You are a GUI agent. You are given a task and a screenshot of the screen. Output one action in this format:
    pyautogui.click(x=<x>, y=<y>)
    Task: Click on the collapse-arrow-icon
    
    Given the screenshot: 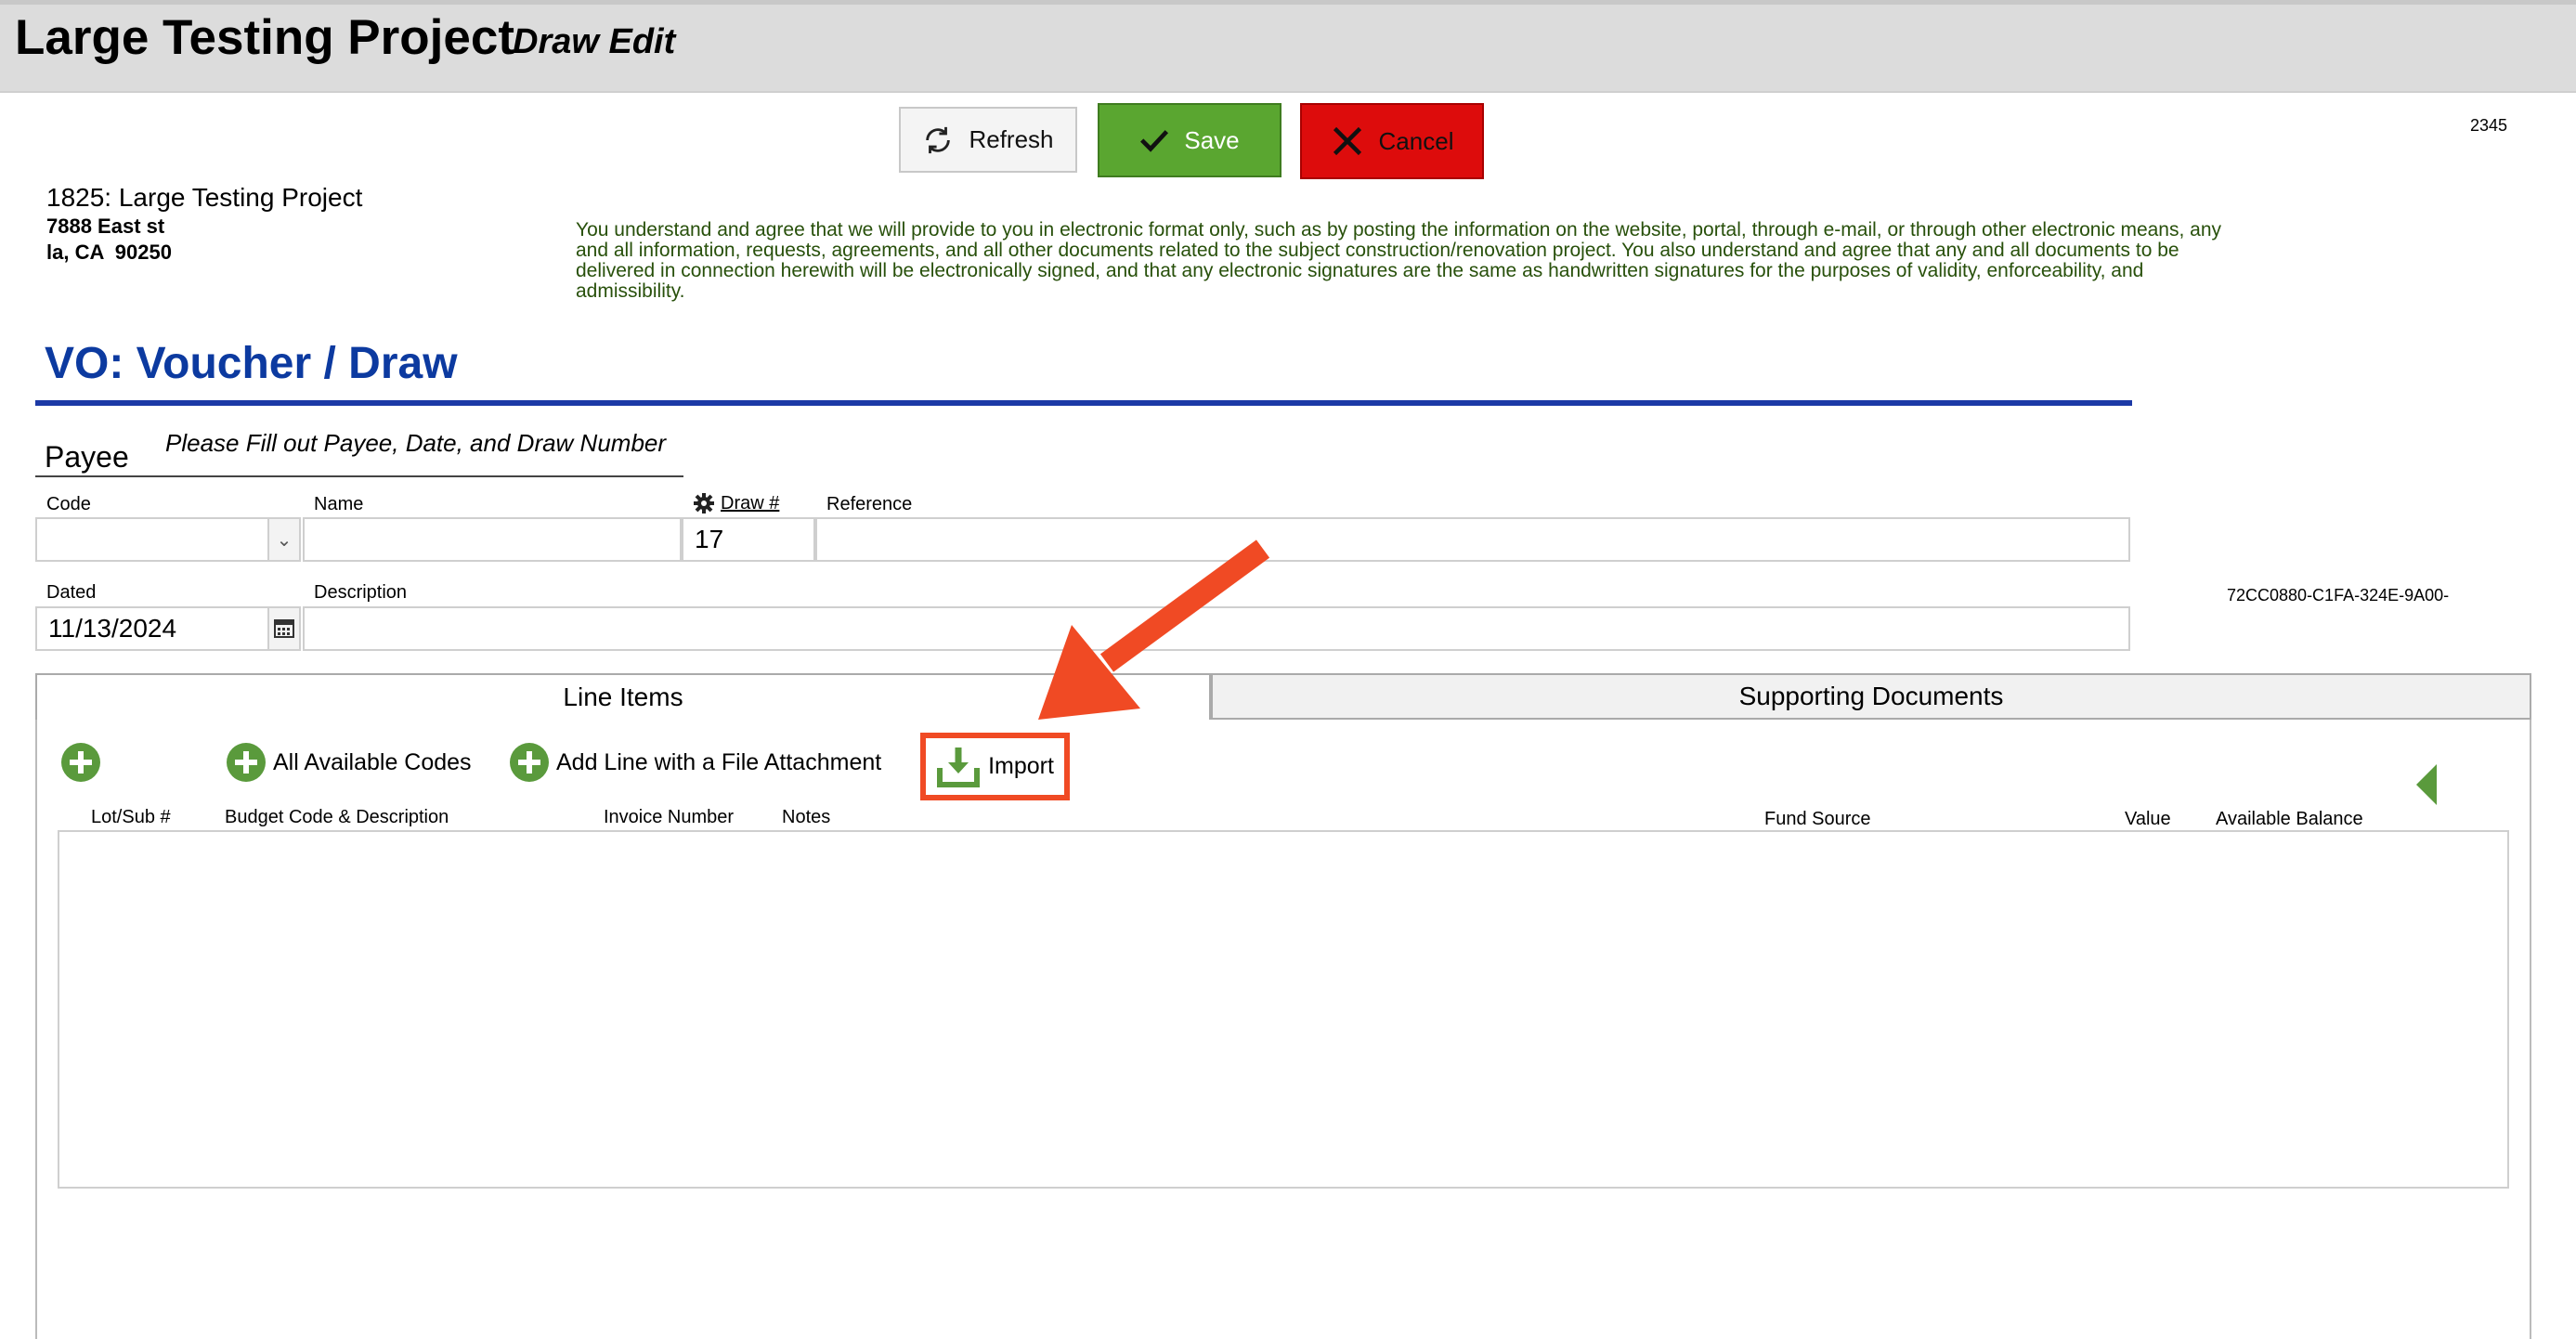 What is the action you would take?
    pyautogui.click(x=2426, y=784)
    